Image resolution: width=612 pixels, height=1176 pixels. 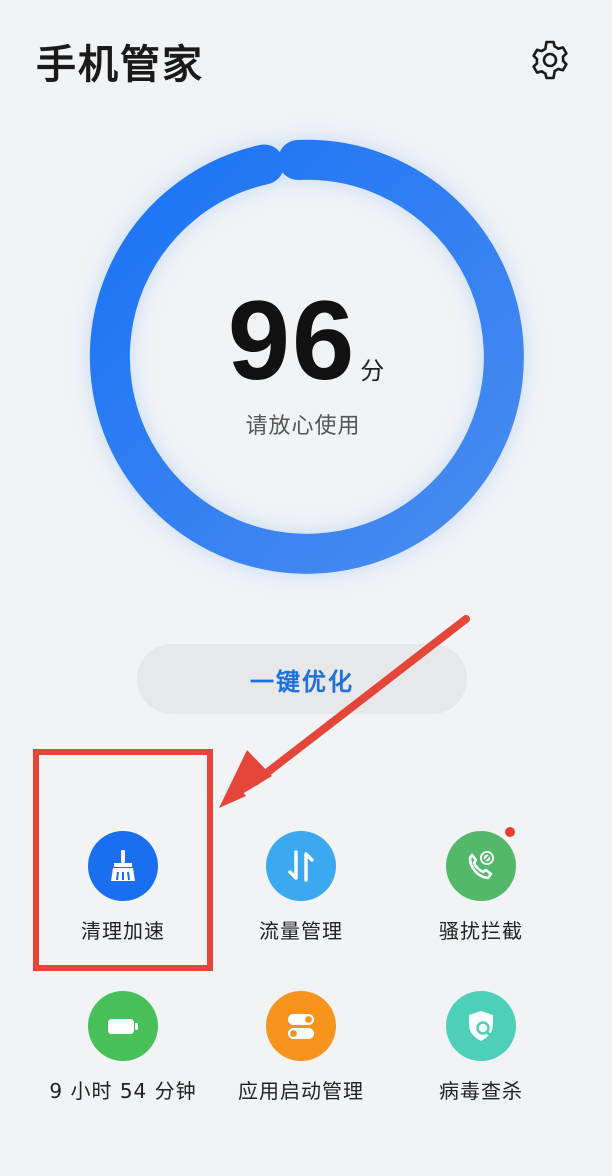 I want to click on tool-virus-scan: 病毒查杀, so click(x=481, y=1056).